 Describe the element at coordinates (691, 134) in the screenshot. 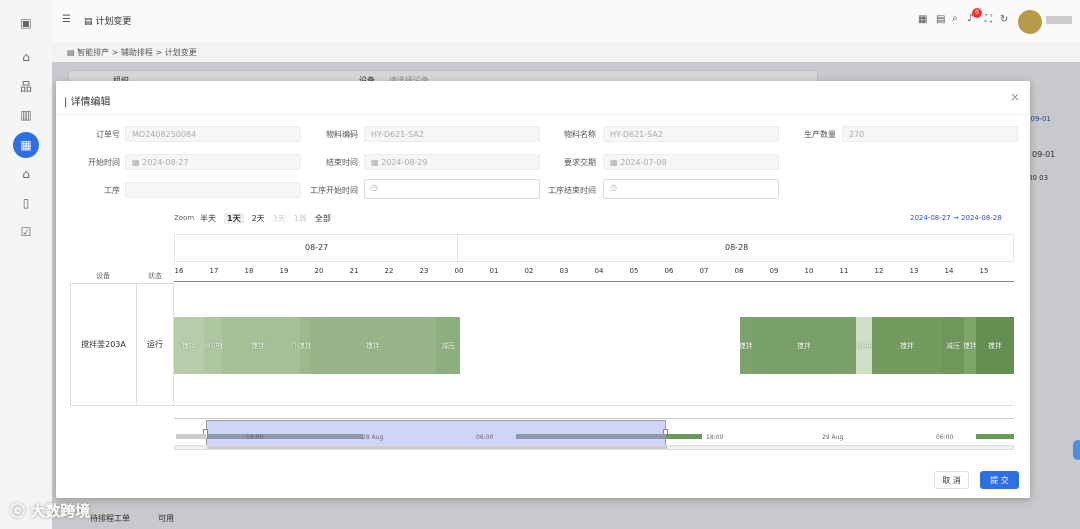

I see `material-name-field: HY-D621-SA2` at that location.